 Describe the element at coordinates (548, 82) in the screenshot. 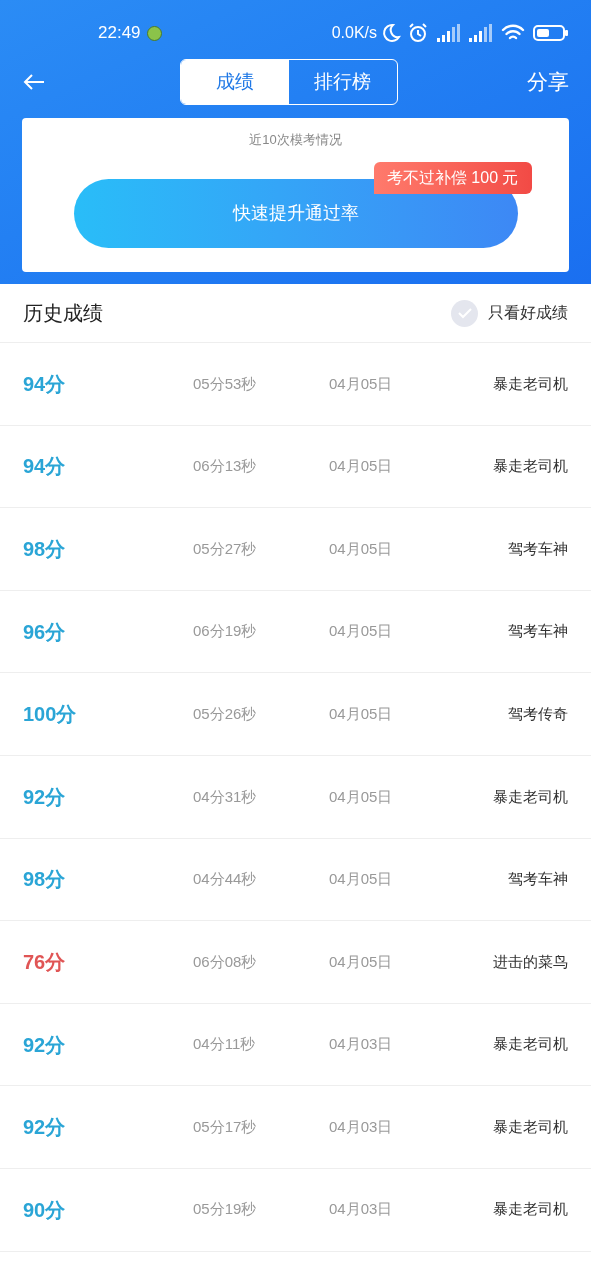

I see `share-button: 分享` at that location.